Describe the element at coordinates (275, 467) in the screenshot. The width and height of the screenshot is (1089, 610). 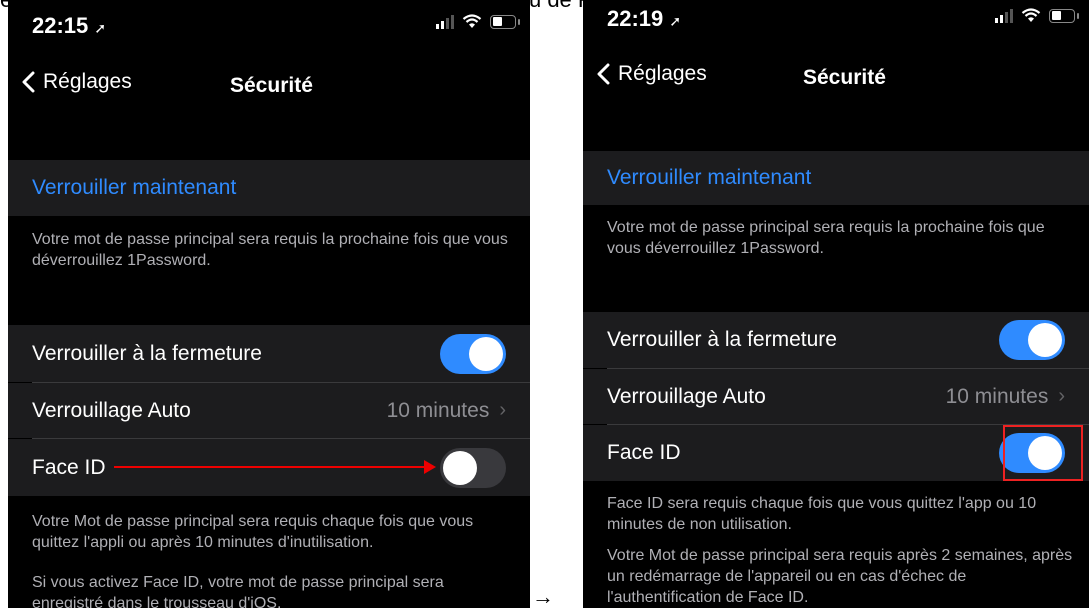
I see `annotation-arrow` at that location.